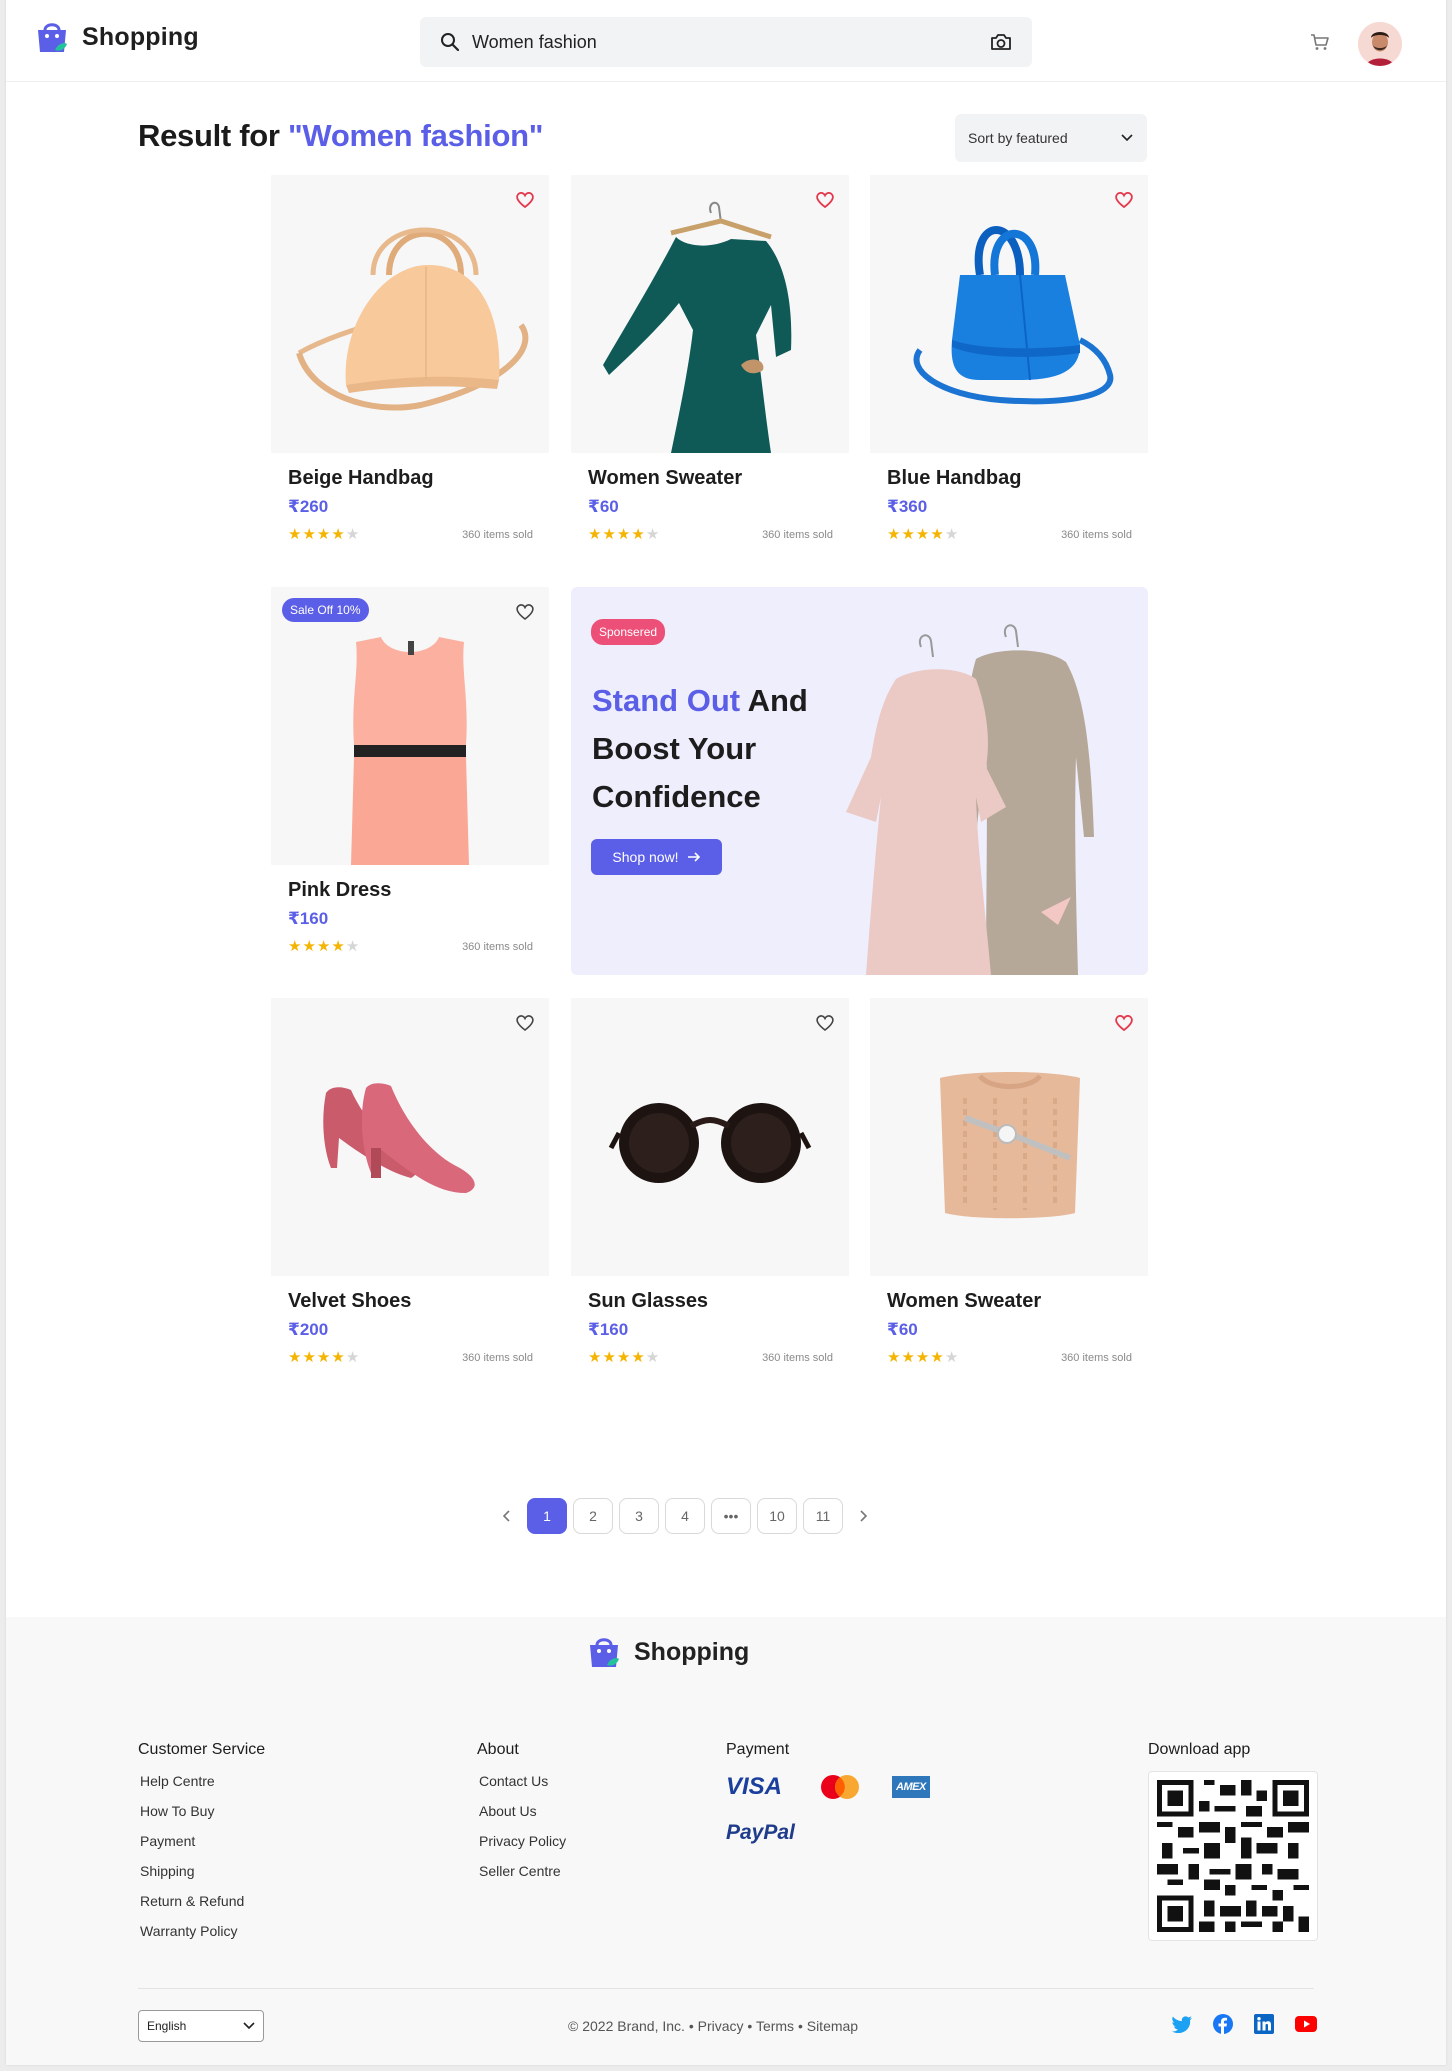  What do you see at coordinates (521, 1841) in the screenshot?
I see `footer-link: Privacy Policy` at bounding box center [521, 1841].